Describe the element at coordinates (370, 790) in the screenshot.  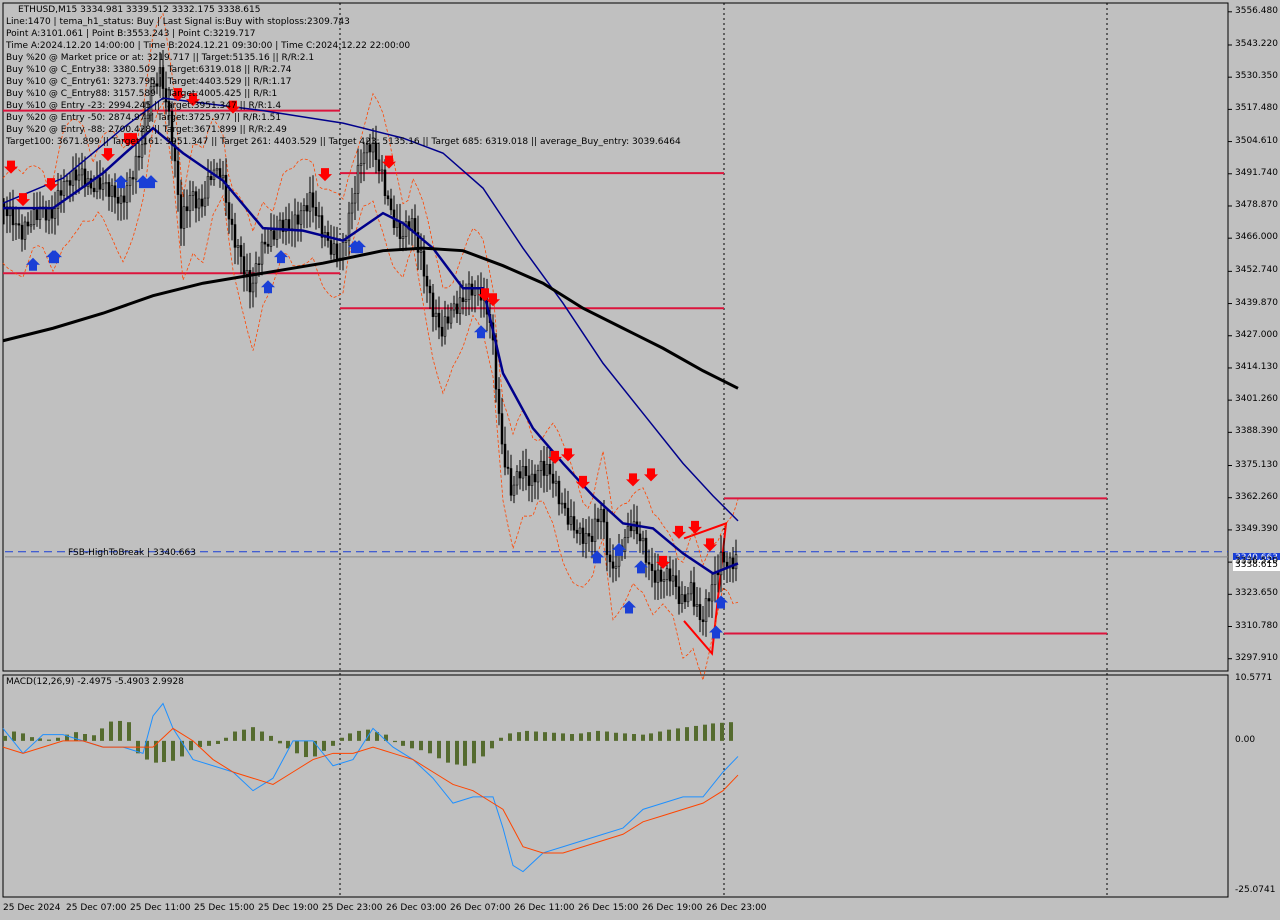
I see `macd-signal-line` at that location.